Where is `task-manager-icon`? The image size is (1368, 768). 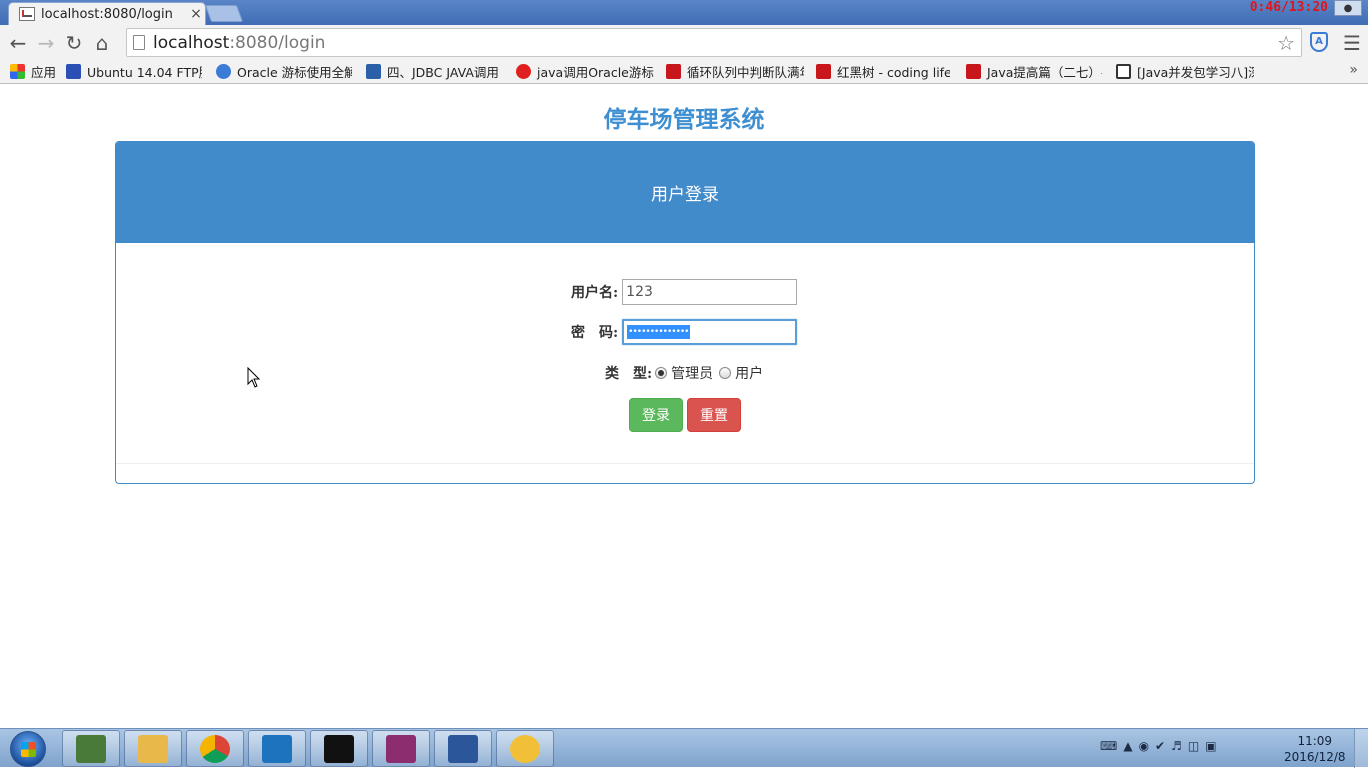 task-manager-icon is located at coordinates (91, 748).